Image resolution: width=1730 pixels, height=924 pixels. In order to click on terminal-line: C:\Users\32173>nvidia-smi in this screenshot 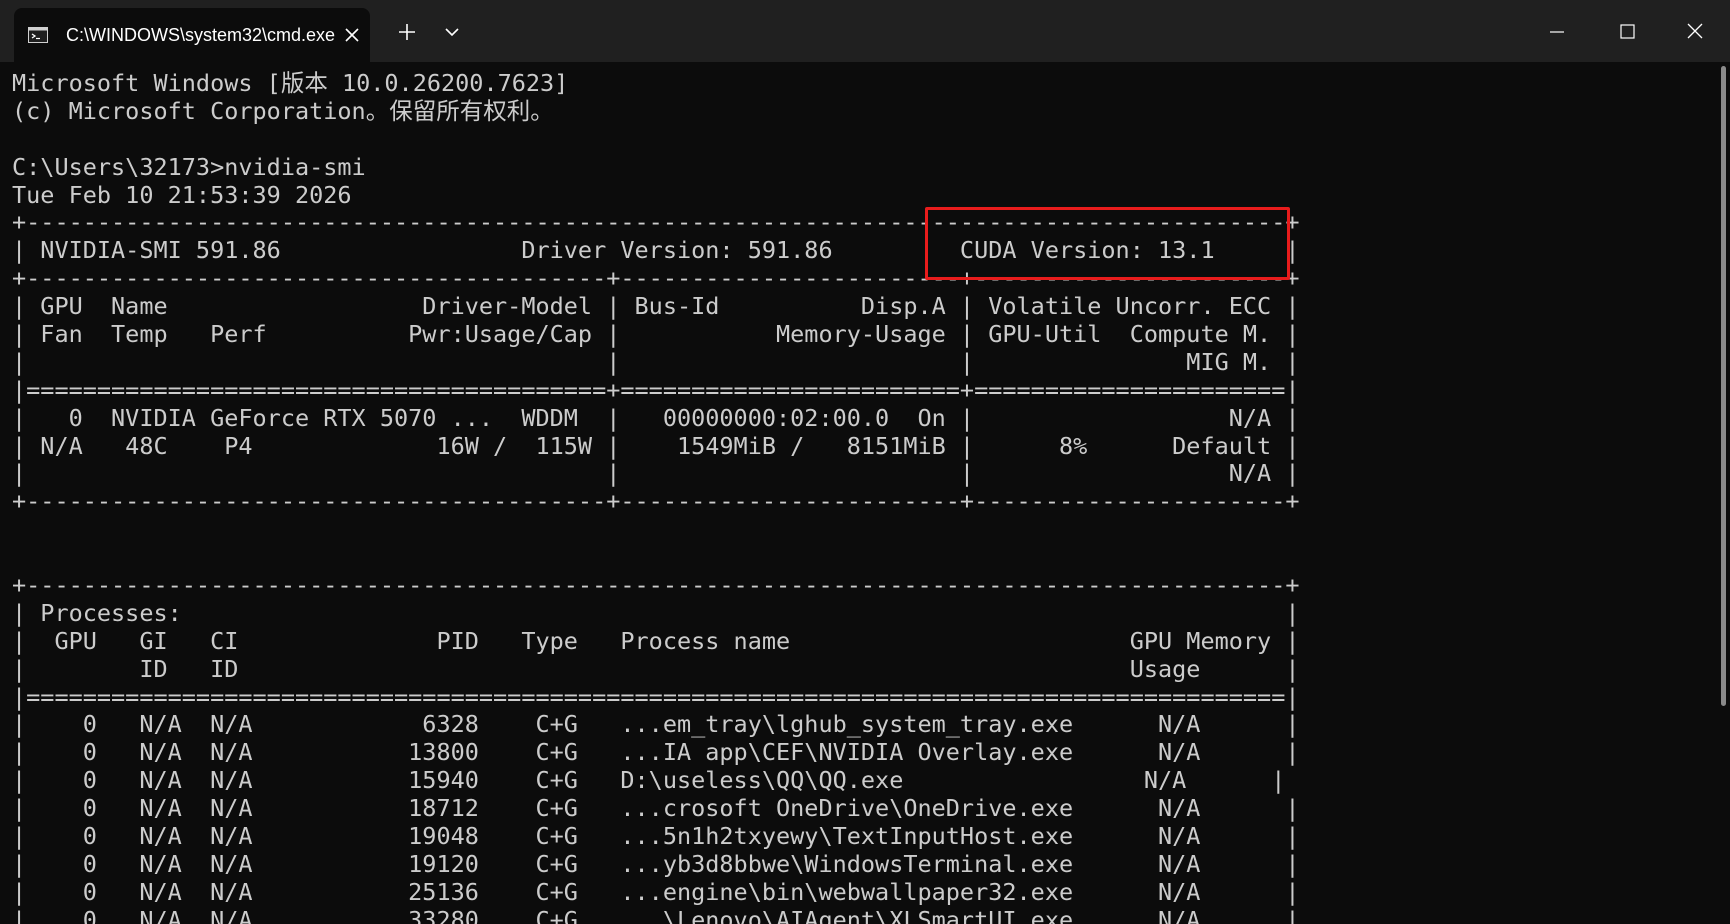, I will do `click(189, 166)`.